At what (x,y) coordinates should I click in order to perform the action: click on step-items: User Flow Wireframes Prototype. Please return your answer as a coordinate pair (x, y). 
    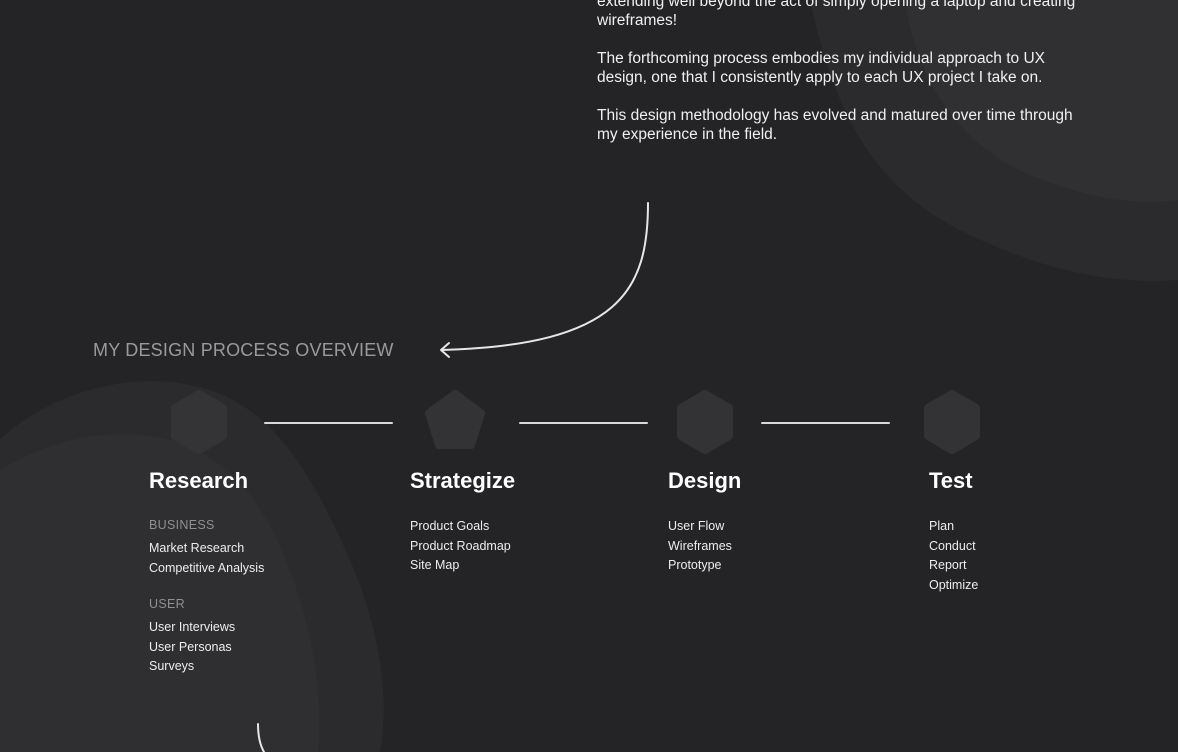
    Looking at the image, I should click on (704, 546).